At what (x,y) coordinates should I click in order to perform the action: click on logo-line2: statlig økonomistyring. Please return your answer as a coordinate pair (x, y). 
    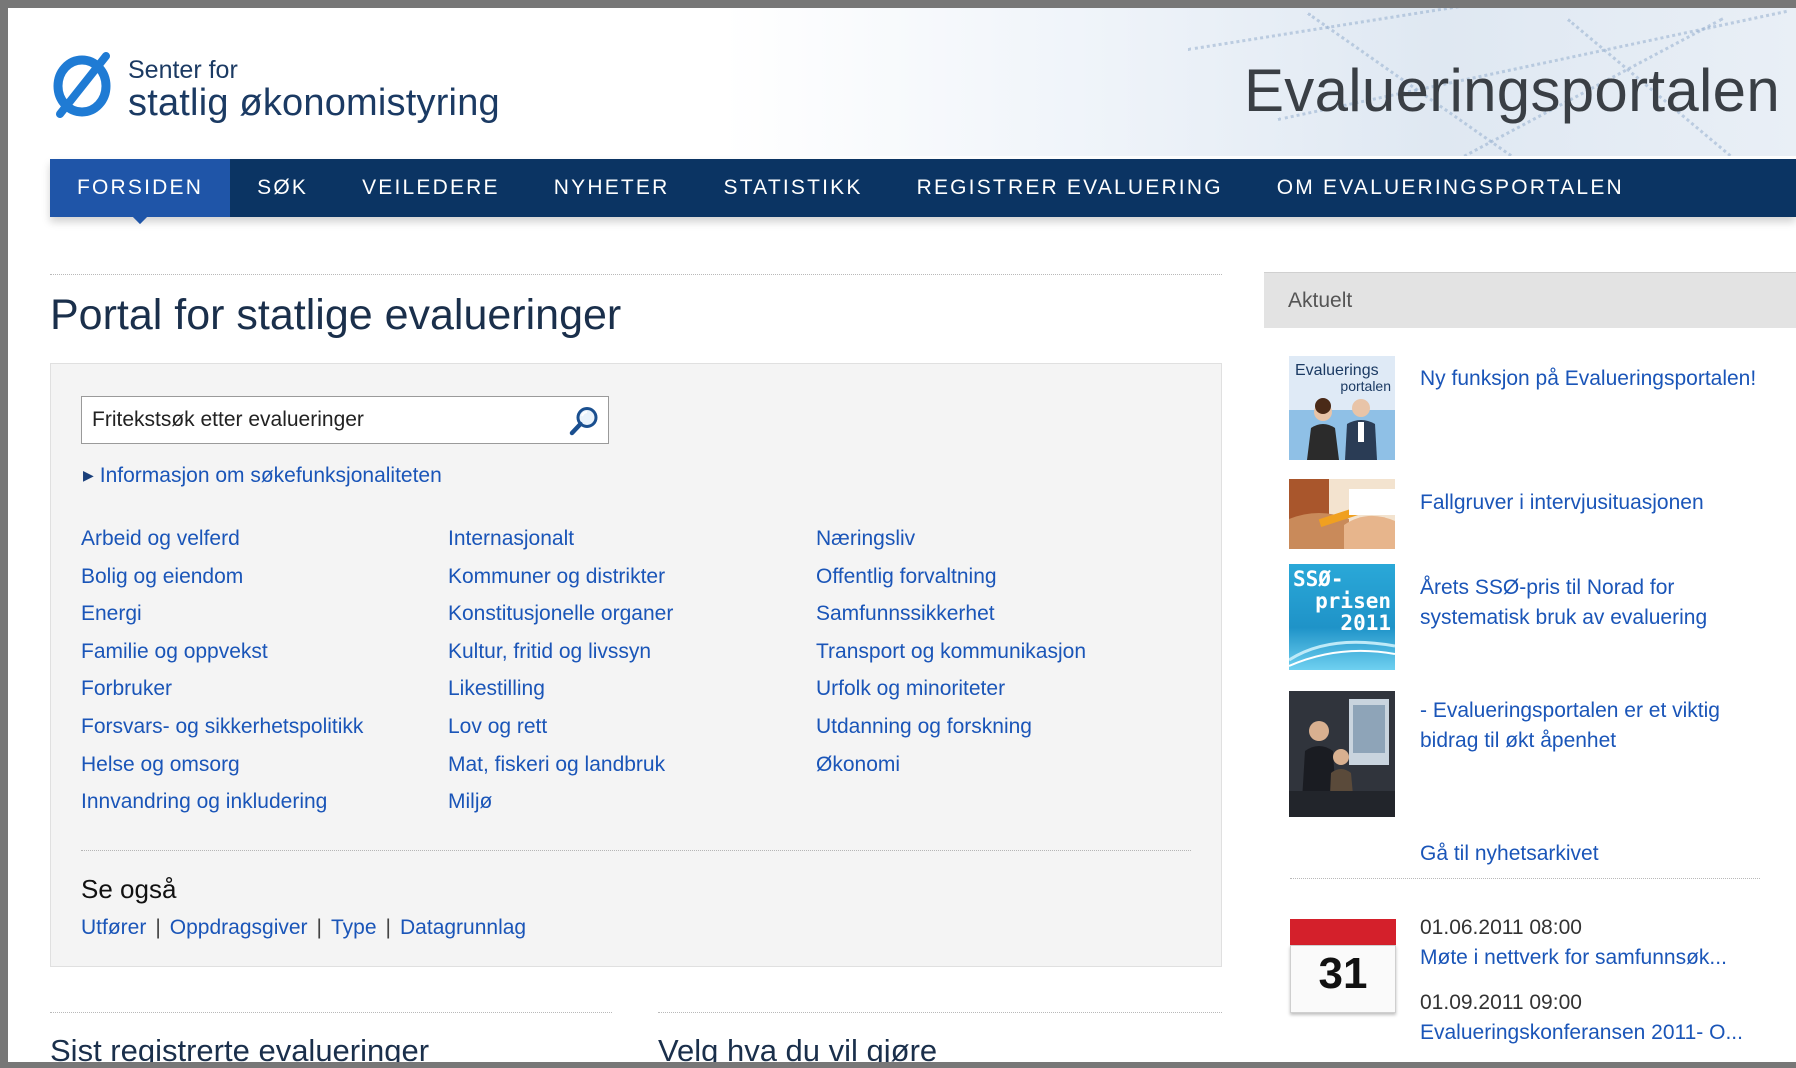
    Looking at the image, I should click on (314, 103).